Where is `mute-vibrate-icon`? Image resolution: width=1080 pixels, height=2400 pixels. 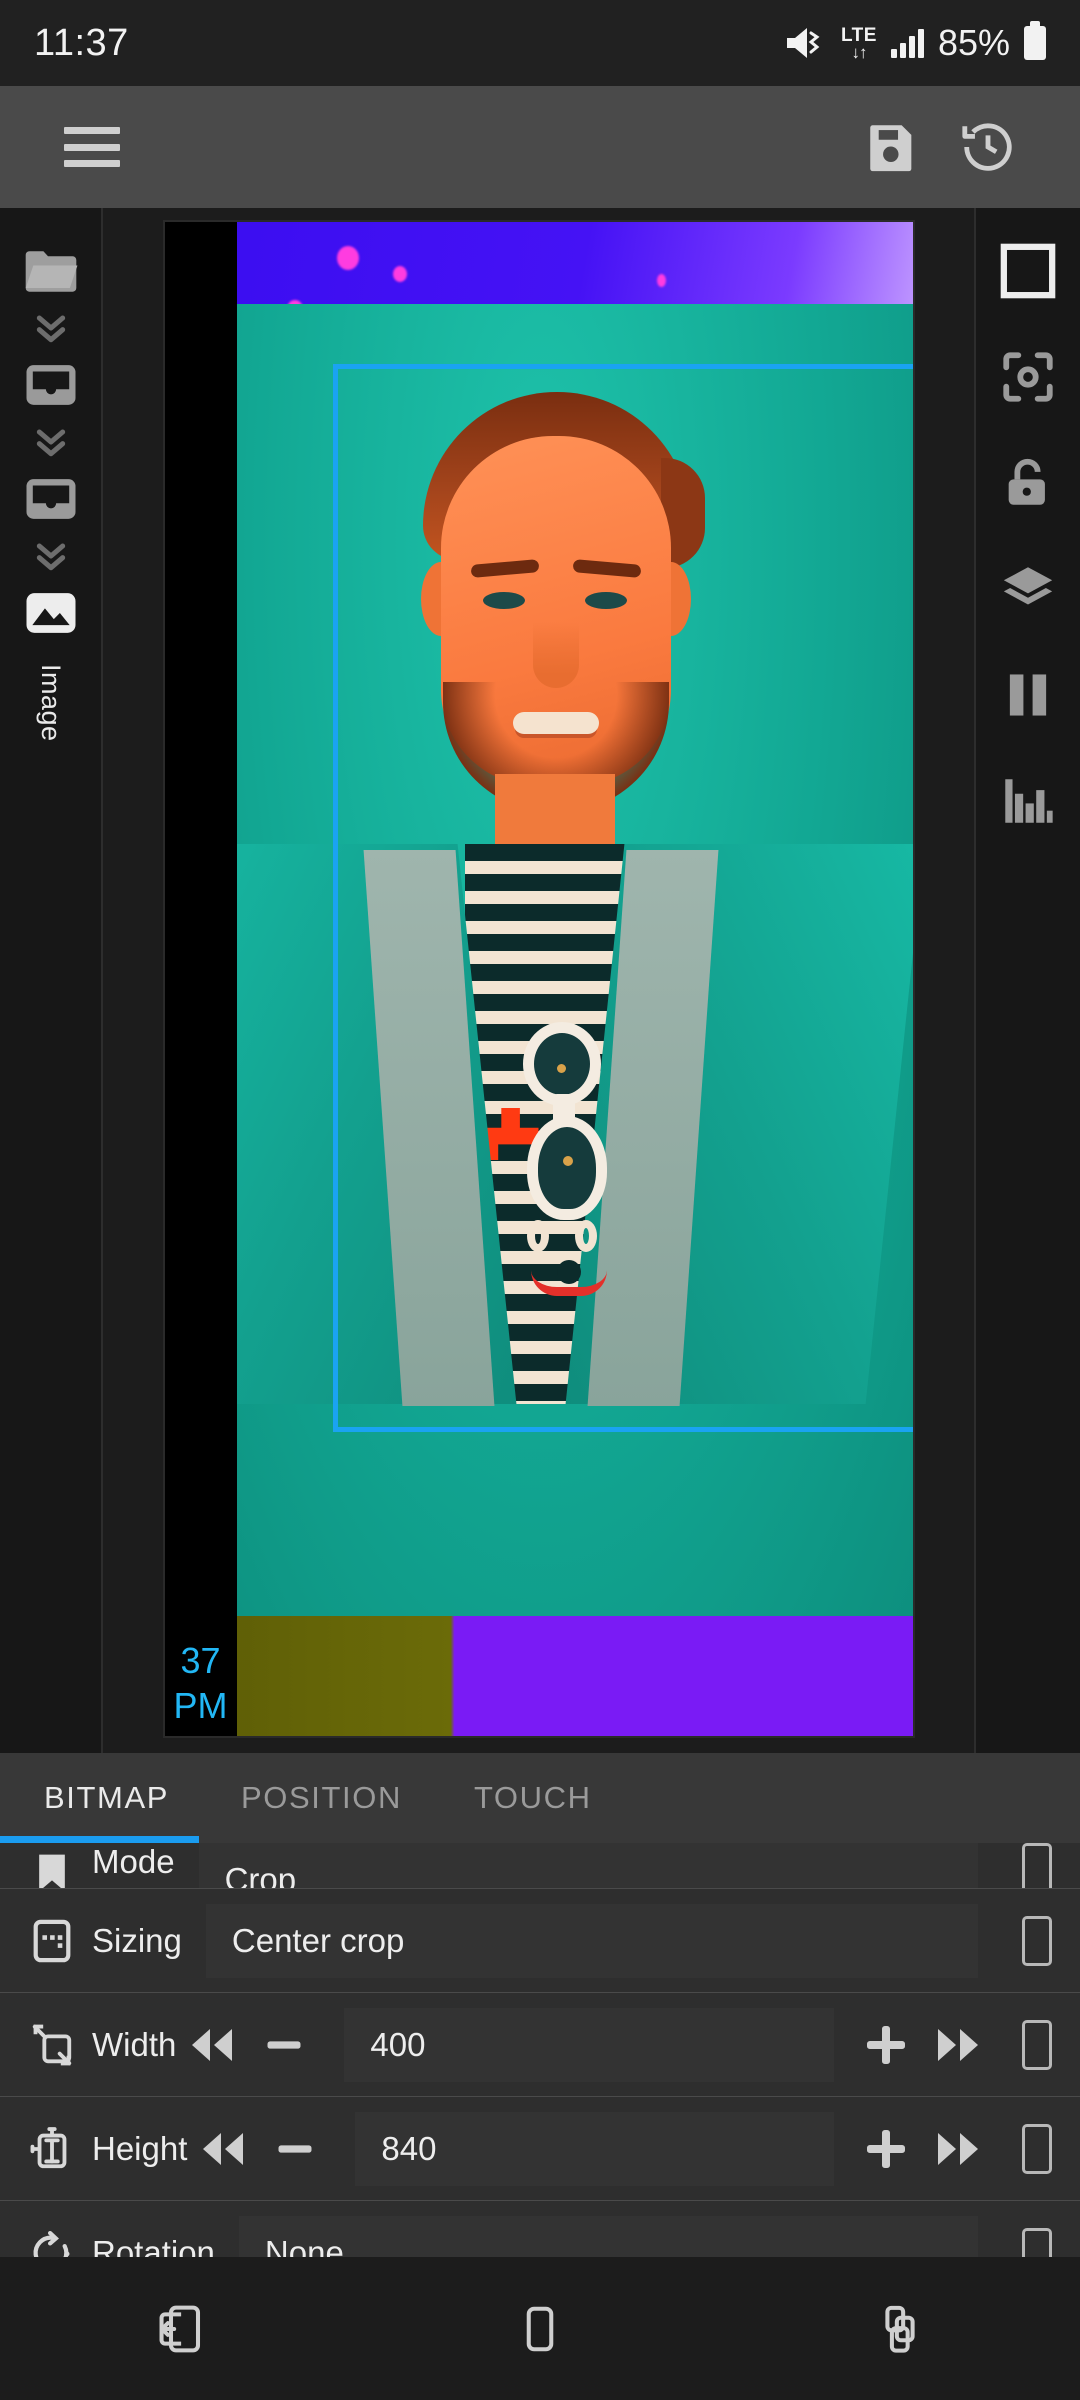
mute-vibrate-icon is located at coordinates (806, 43).